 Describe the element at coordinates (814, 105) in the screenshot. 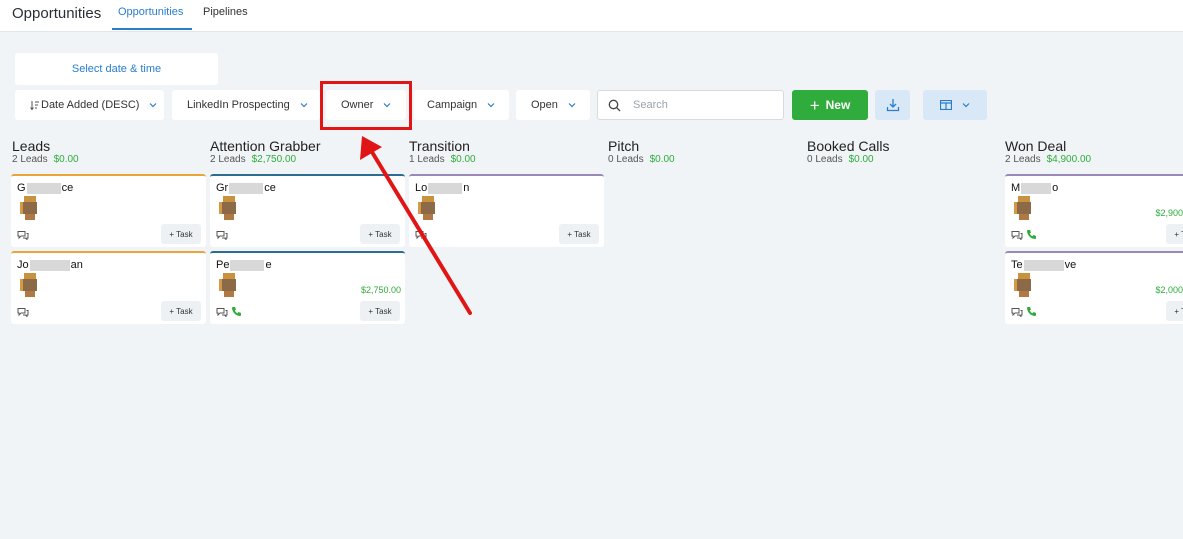

I see `plus-icon: +` at that location.